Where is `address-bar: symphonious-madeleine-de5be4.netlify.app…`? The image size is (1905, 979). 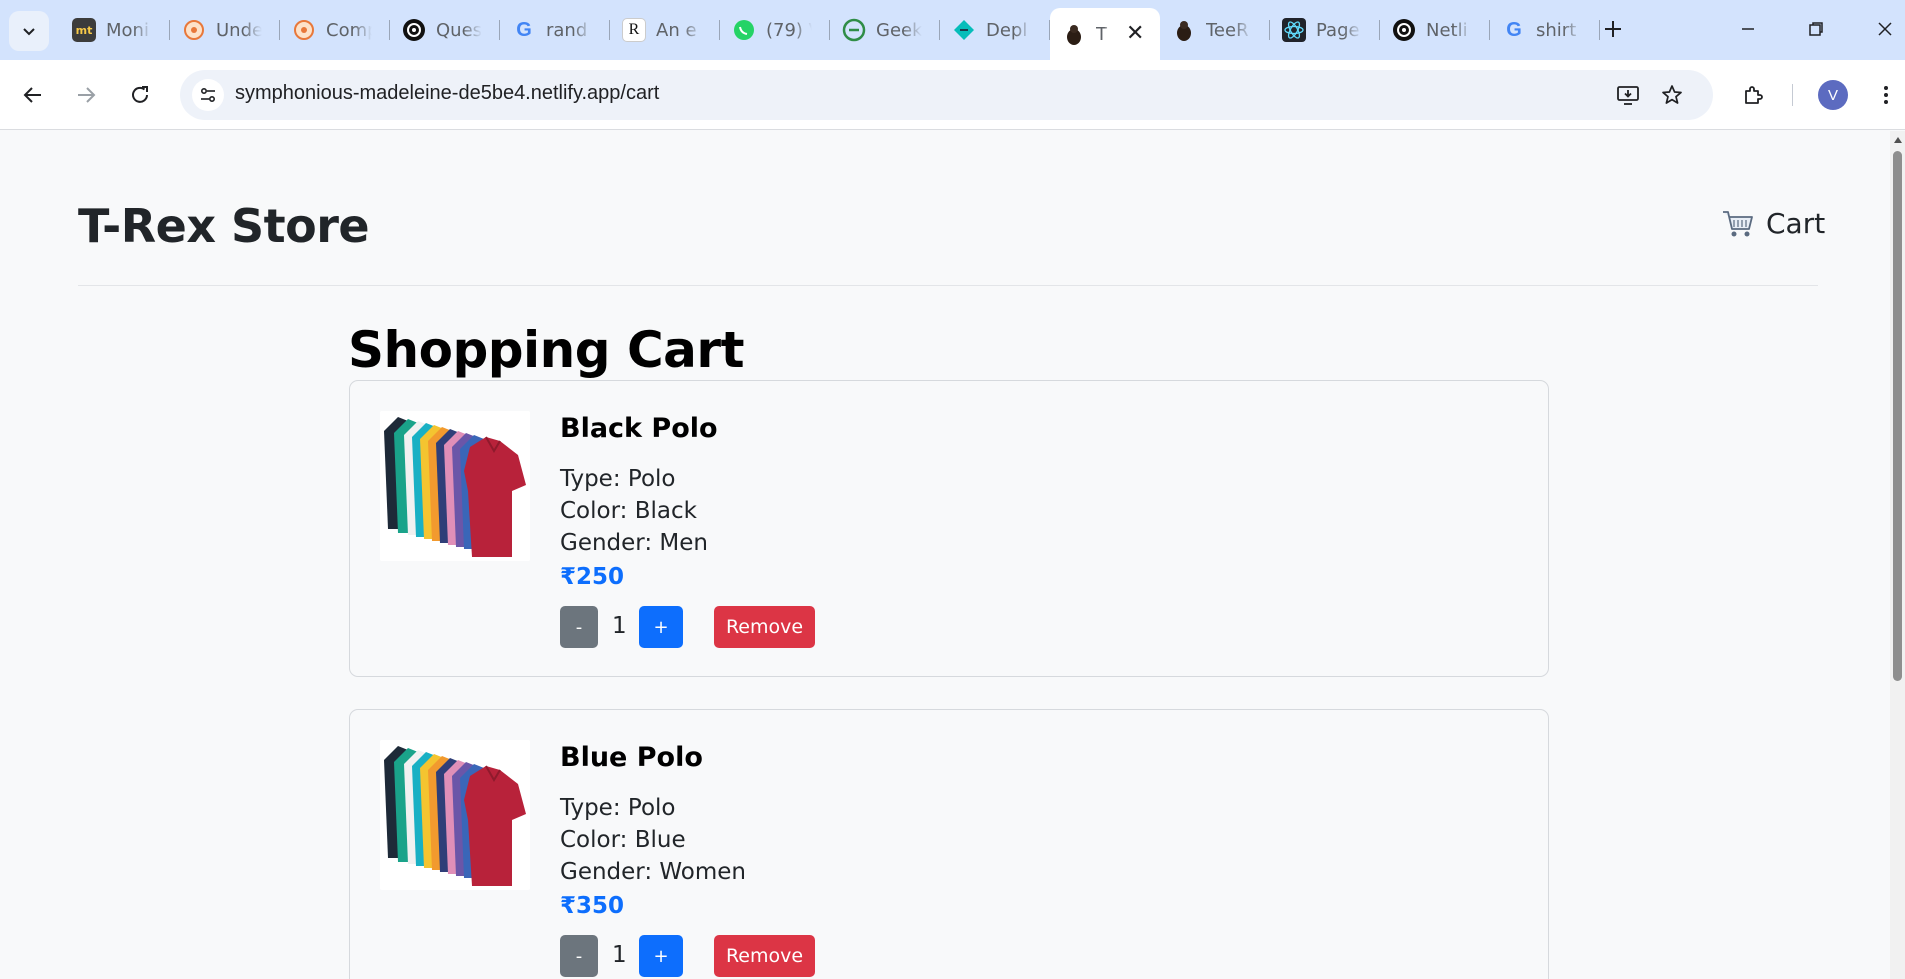
address-bar: symphonious-madeleine-de5be4.netlify.app… is located at coordinates (946, 95).